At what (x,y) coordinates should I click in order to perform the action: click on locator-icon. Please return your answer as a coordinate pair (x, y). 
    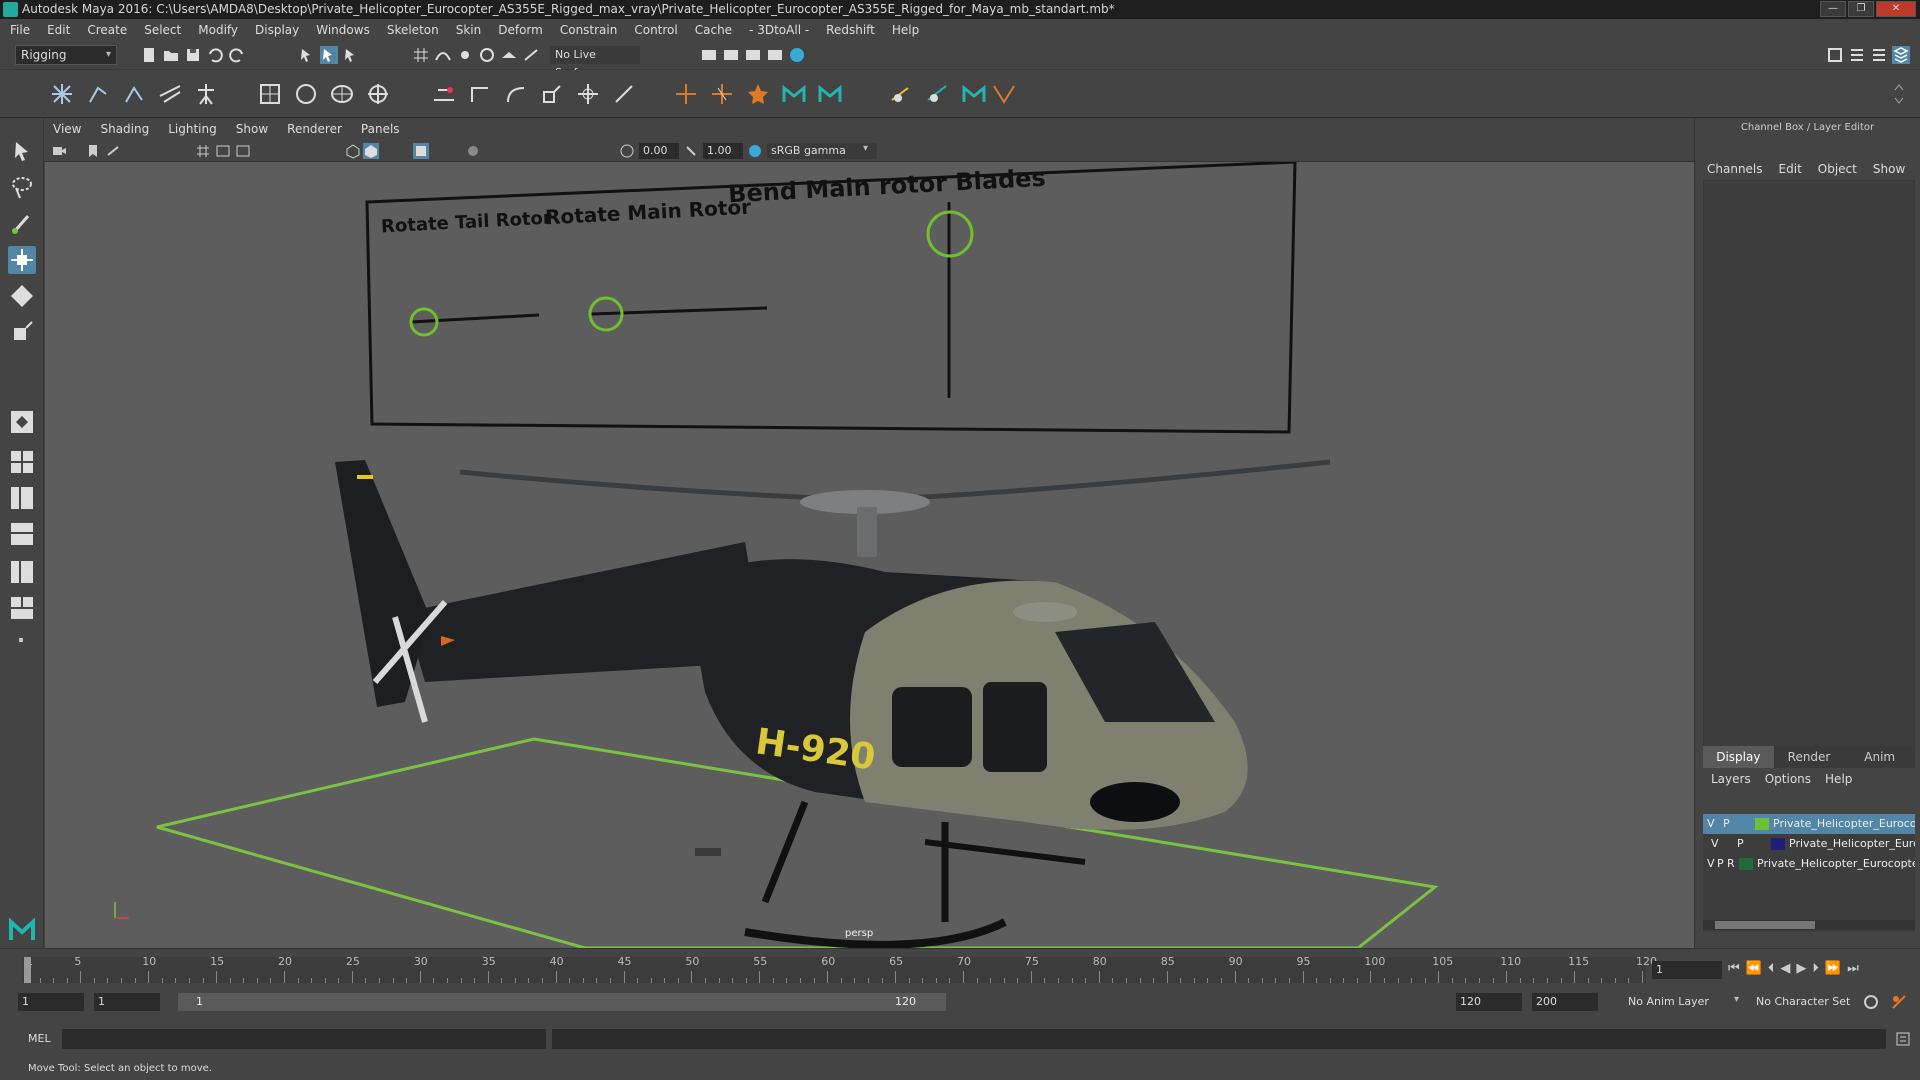
    Looking at the image, I should click on (686, 94).